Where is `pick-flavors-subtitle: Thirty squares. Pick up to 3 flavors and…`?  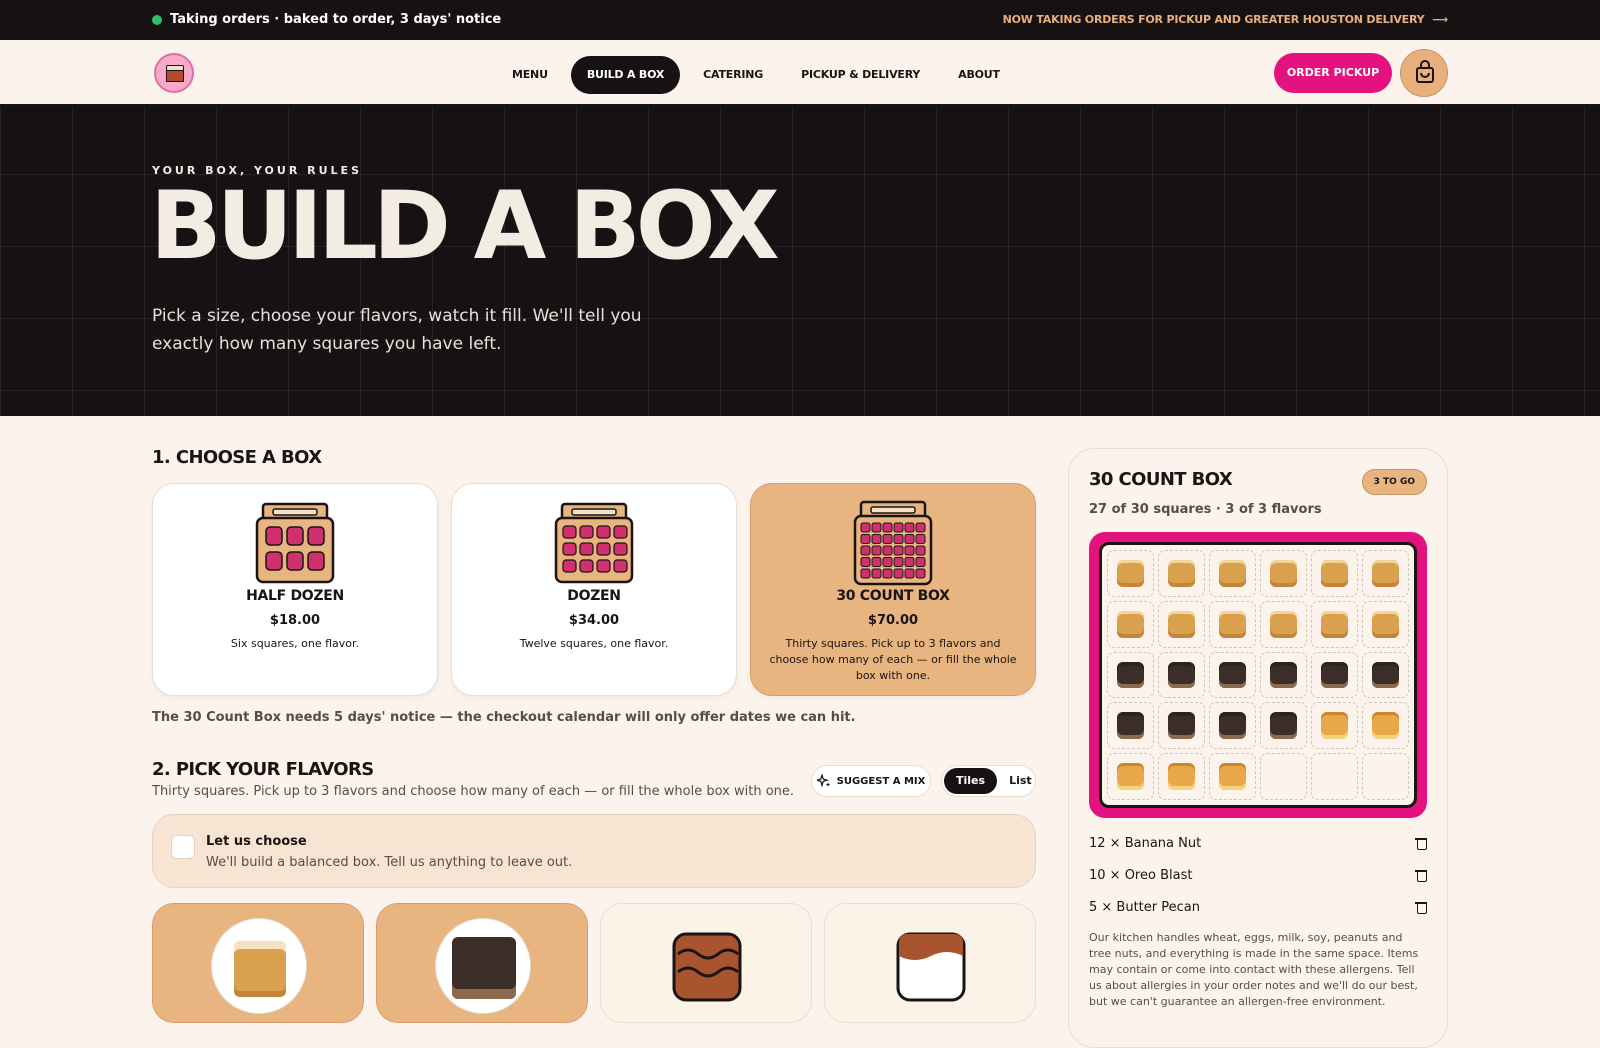
pick-flavors-subtitle: Thirty squares. Pick up to 3 flavors and… is located at coordinates (473, 791).